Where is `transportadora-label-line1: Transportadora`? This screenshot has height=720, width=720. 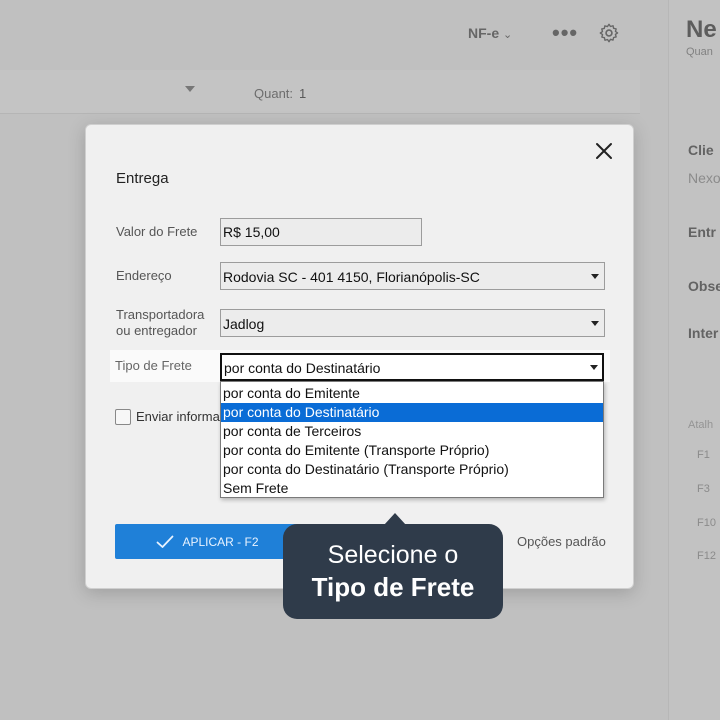
transportadora-label-line1: Transportadora is located at coordinates (160, 314).